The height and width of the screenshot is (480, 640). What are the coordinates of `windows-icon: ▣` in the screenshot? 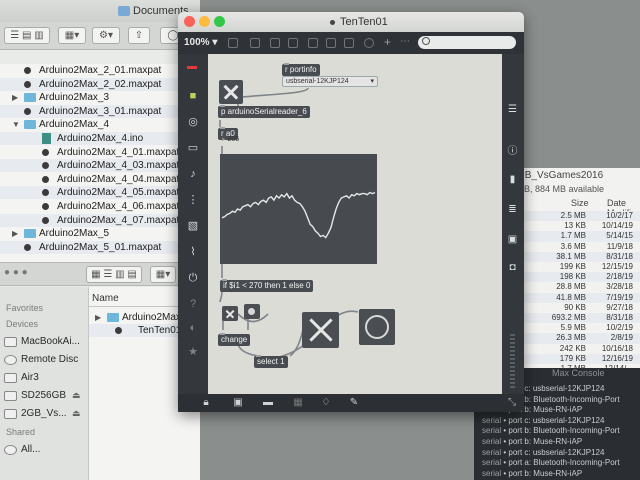 It's located at (238, 403).